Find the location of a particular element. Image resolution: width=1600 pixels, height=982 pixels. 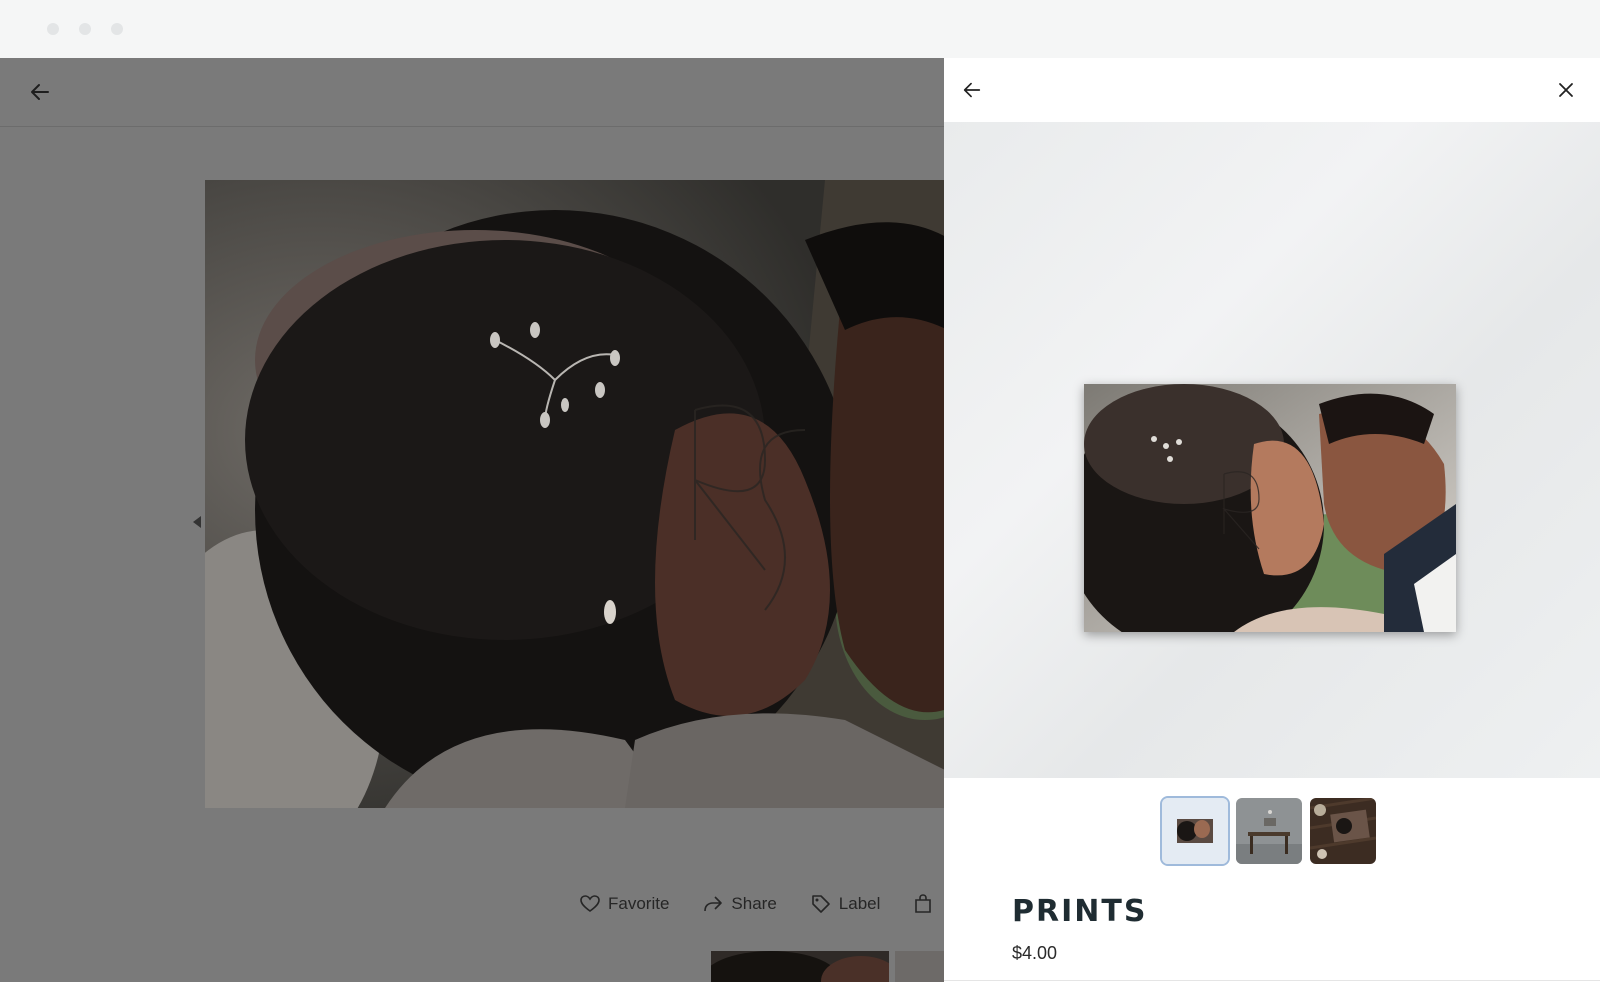

previous-photo-button is located at coordinates (197, 522).